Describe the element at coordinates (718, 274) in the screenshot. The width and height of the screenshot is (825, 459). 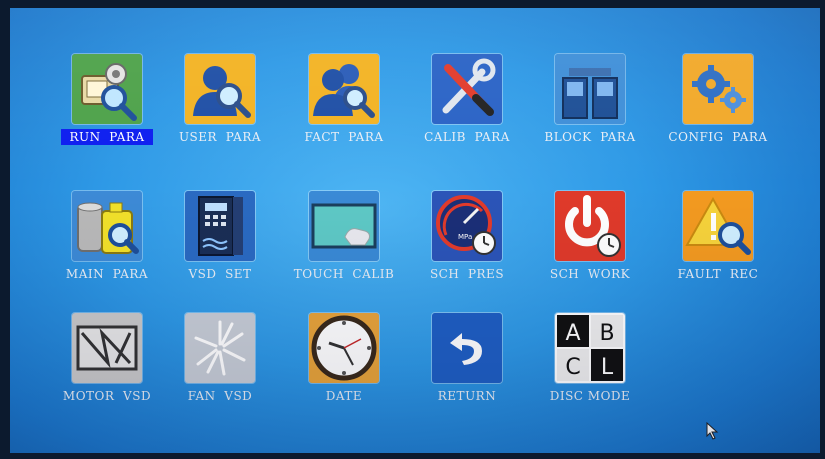
I see `menu-item-label: FAULT REC` at that location.